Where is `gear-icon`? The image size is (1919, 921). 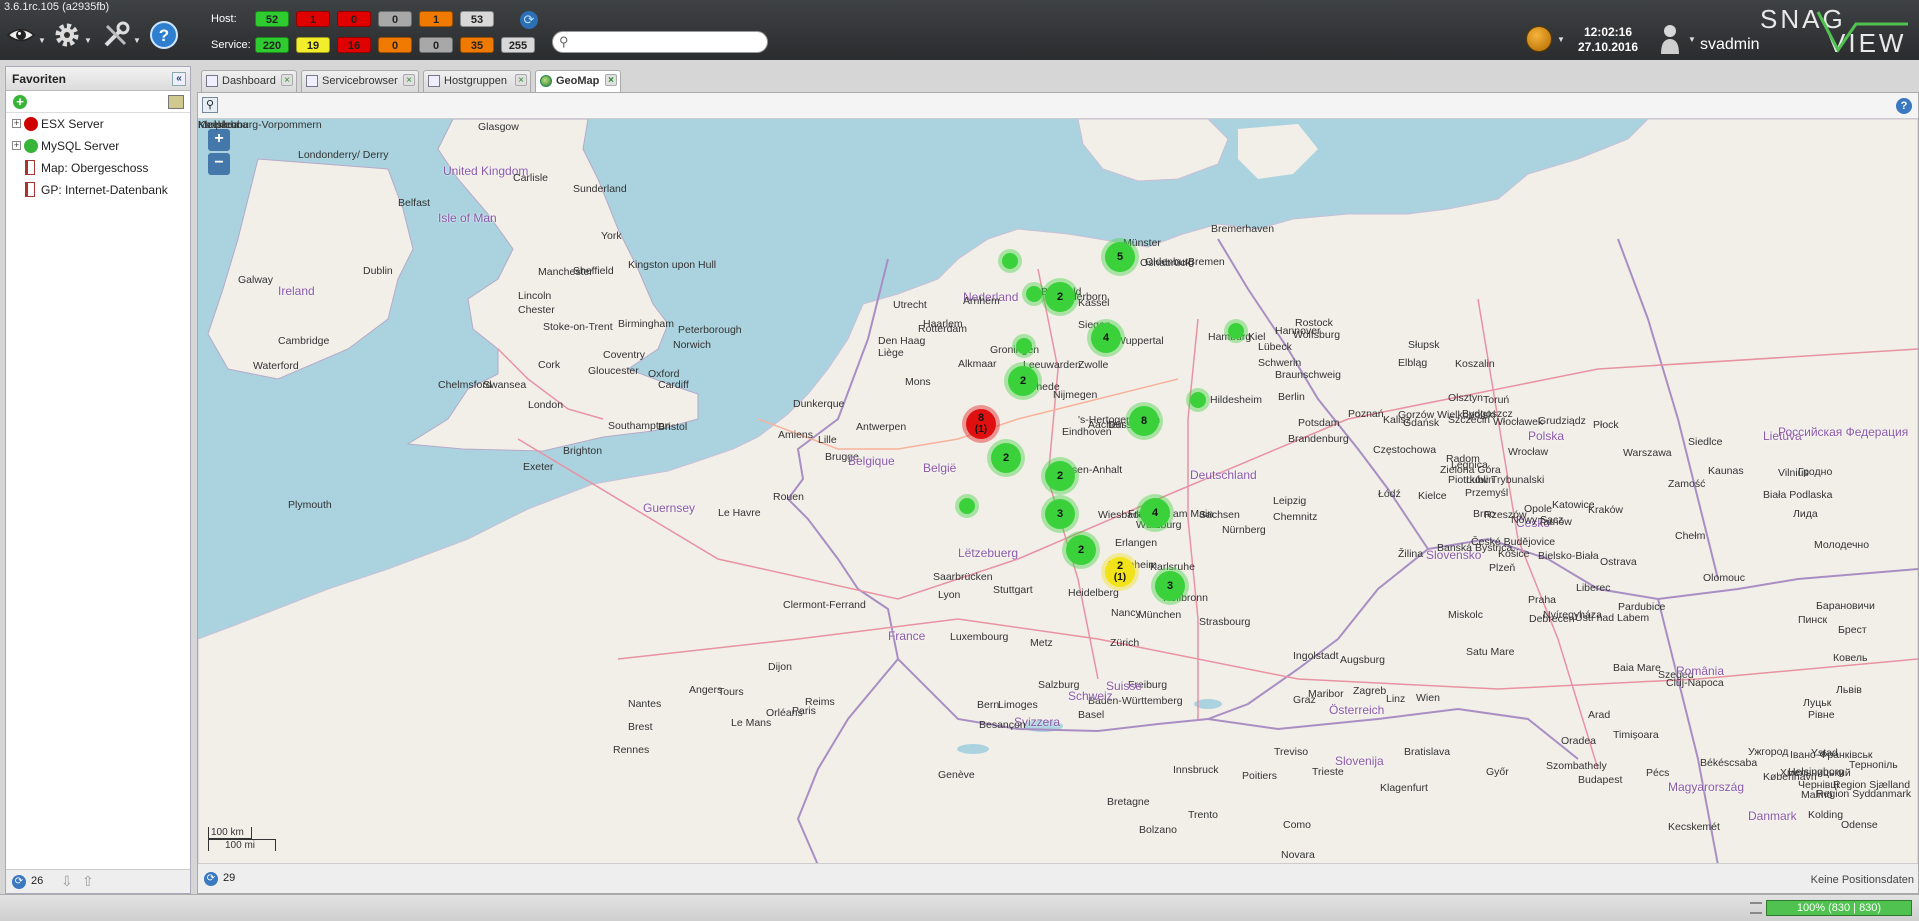 gear-icon is located at coordinates (67, 35).